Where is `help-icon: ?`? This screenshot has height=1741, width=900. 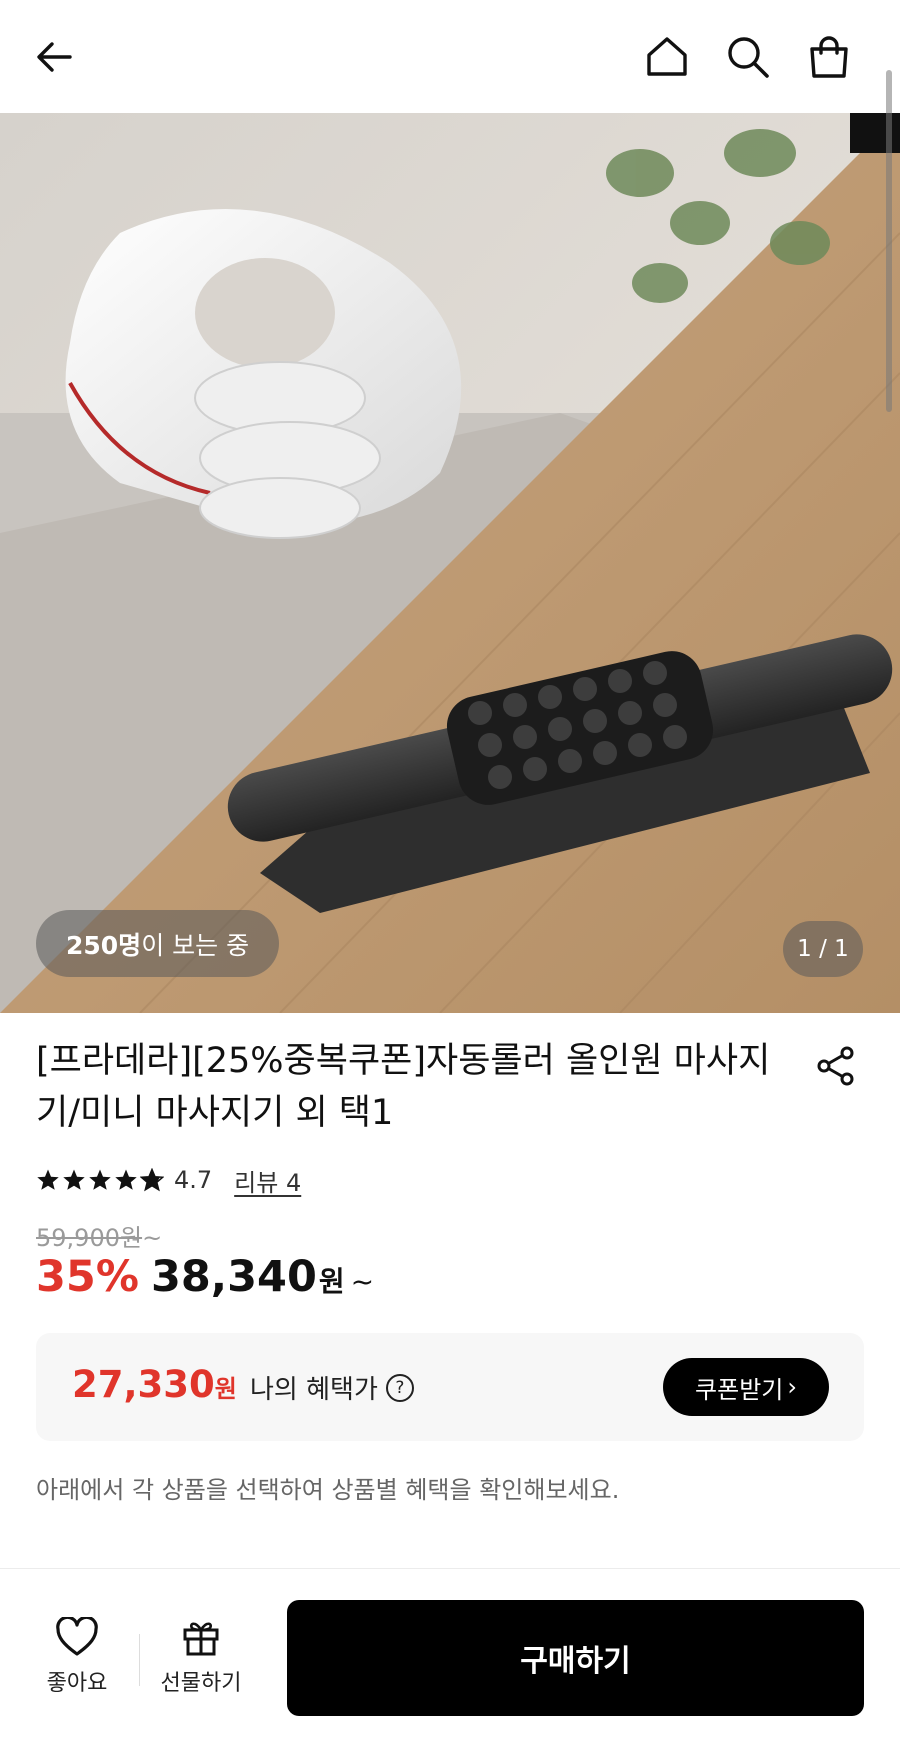 help-icon: ? is located at coordinates (399, 1387).